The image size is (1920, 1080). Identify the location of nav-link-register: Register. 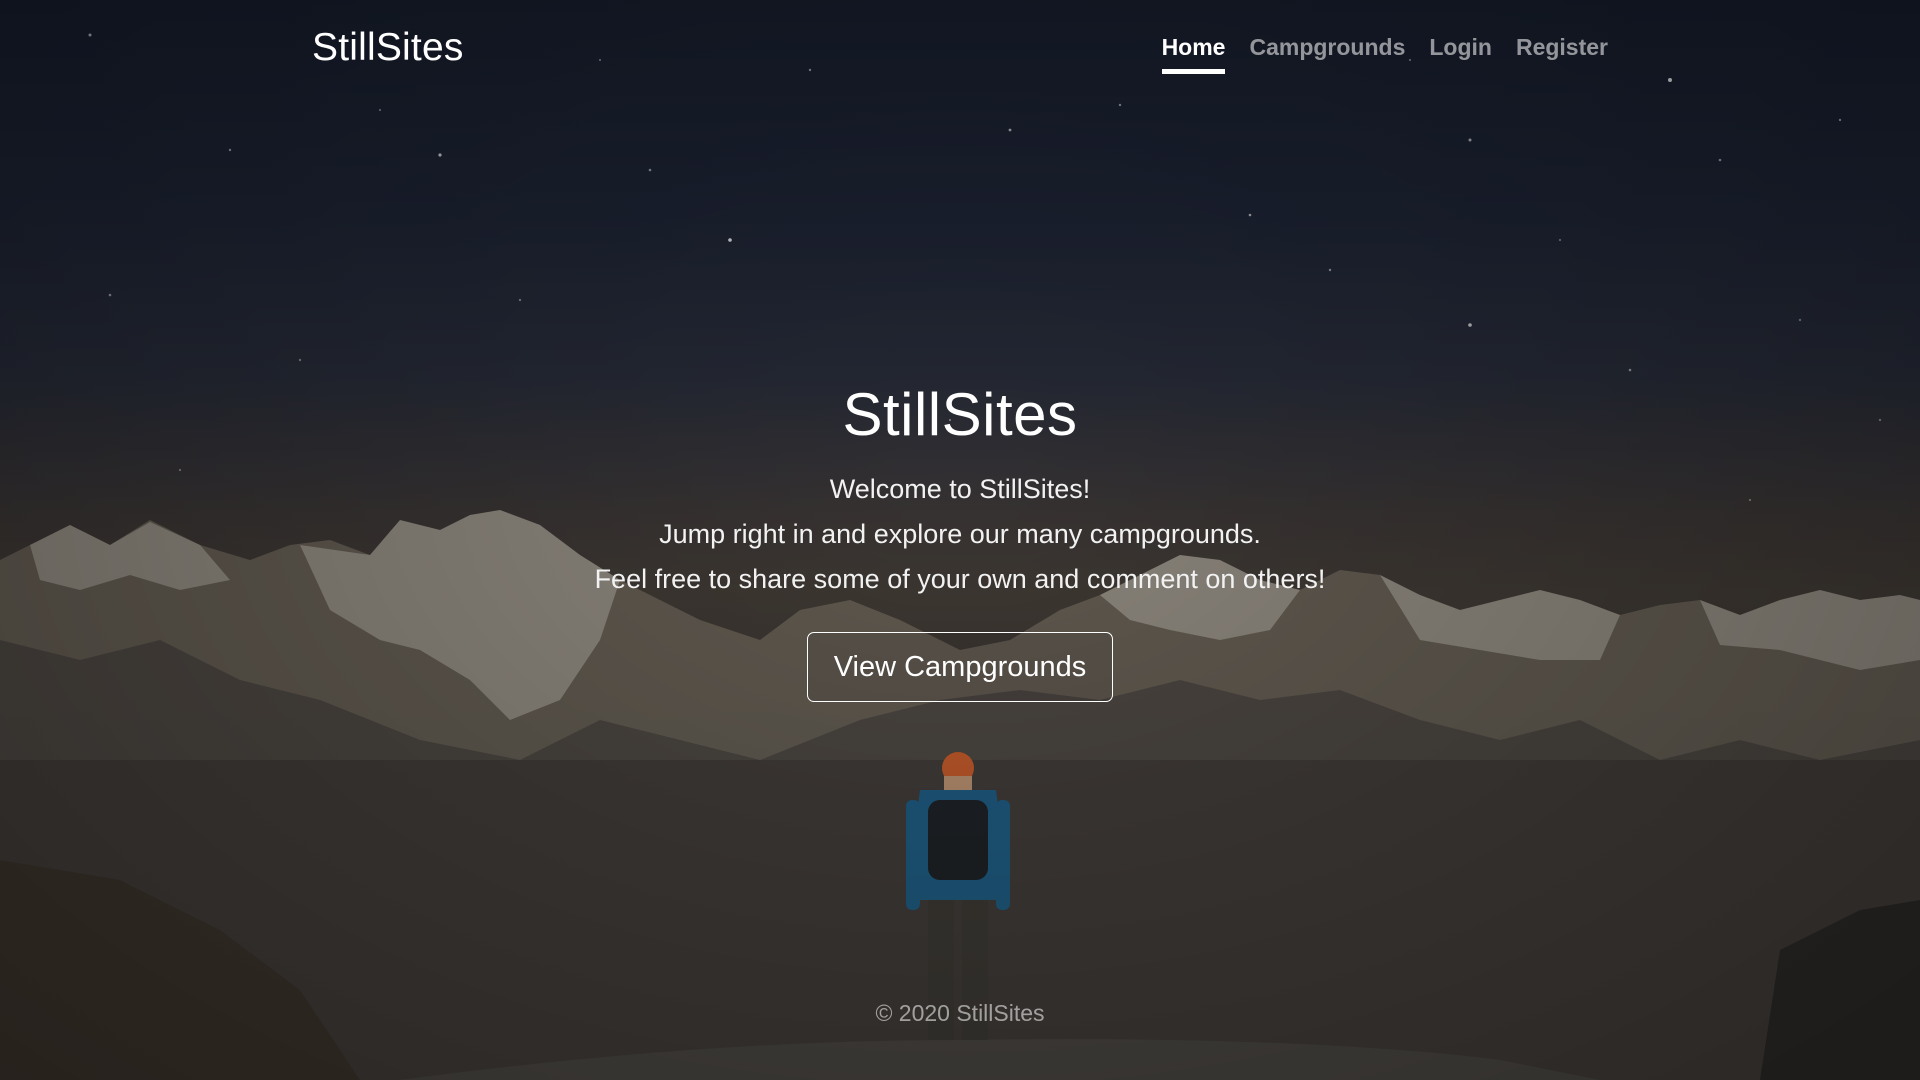
(1562, 54).